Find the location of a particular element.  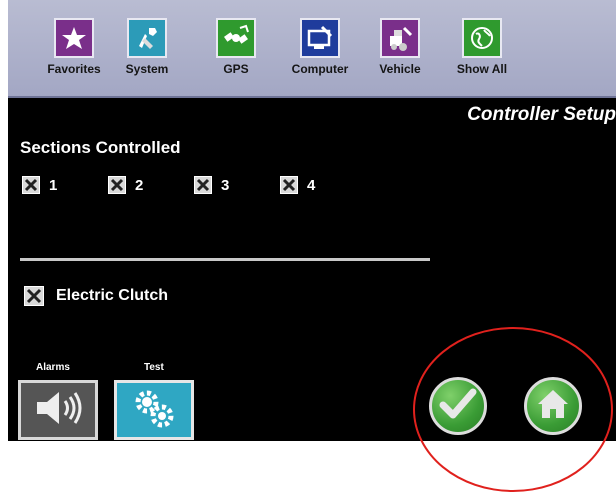

toolbar-label: Favorites is located at coordinates (74, 69).